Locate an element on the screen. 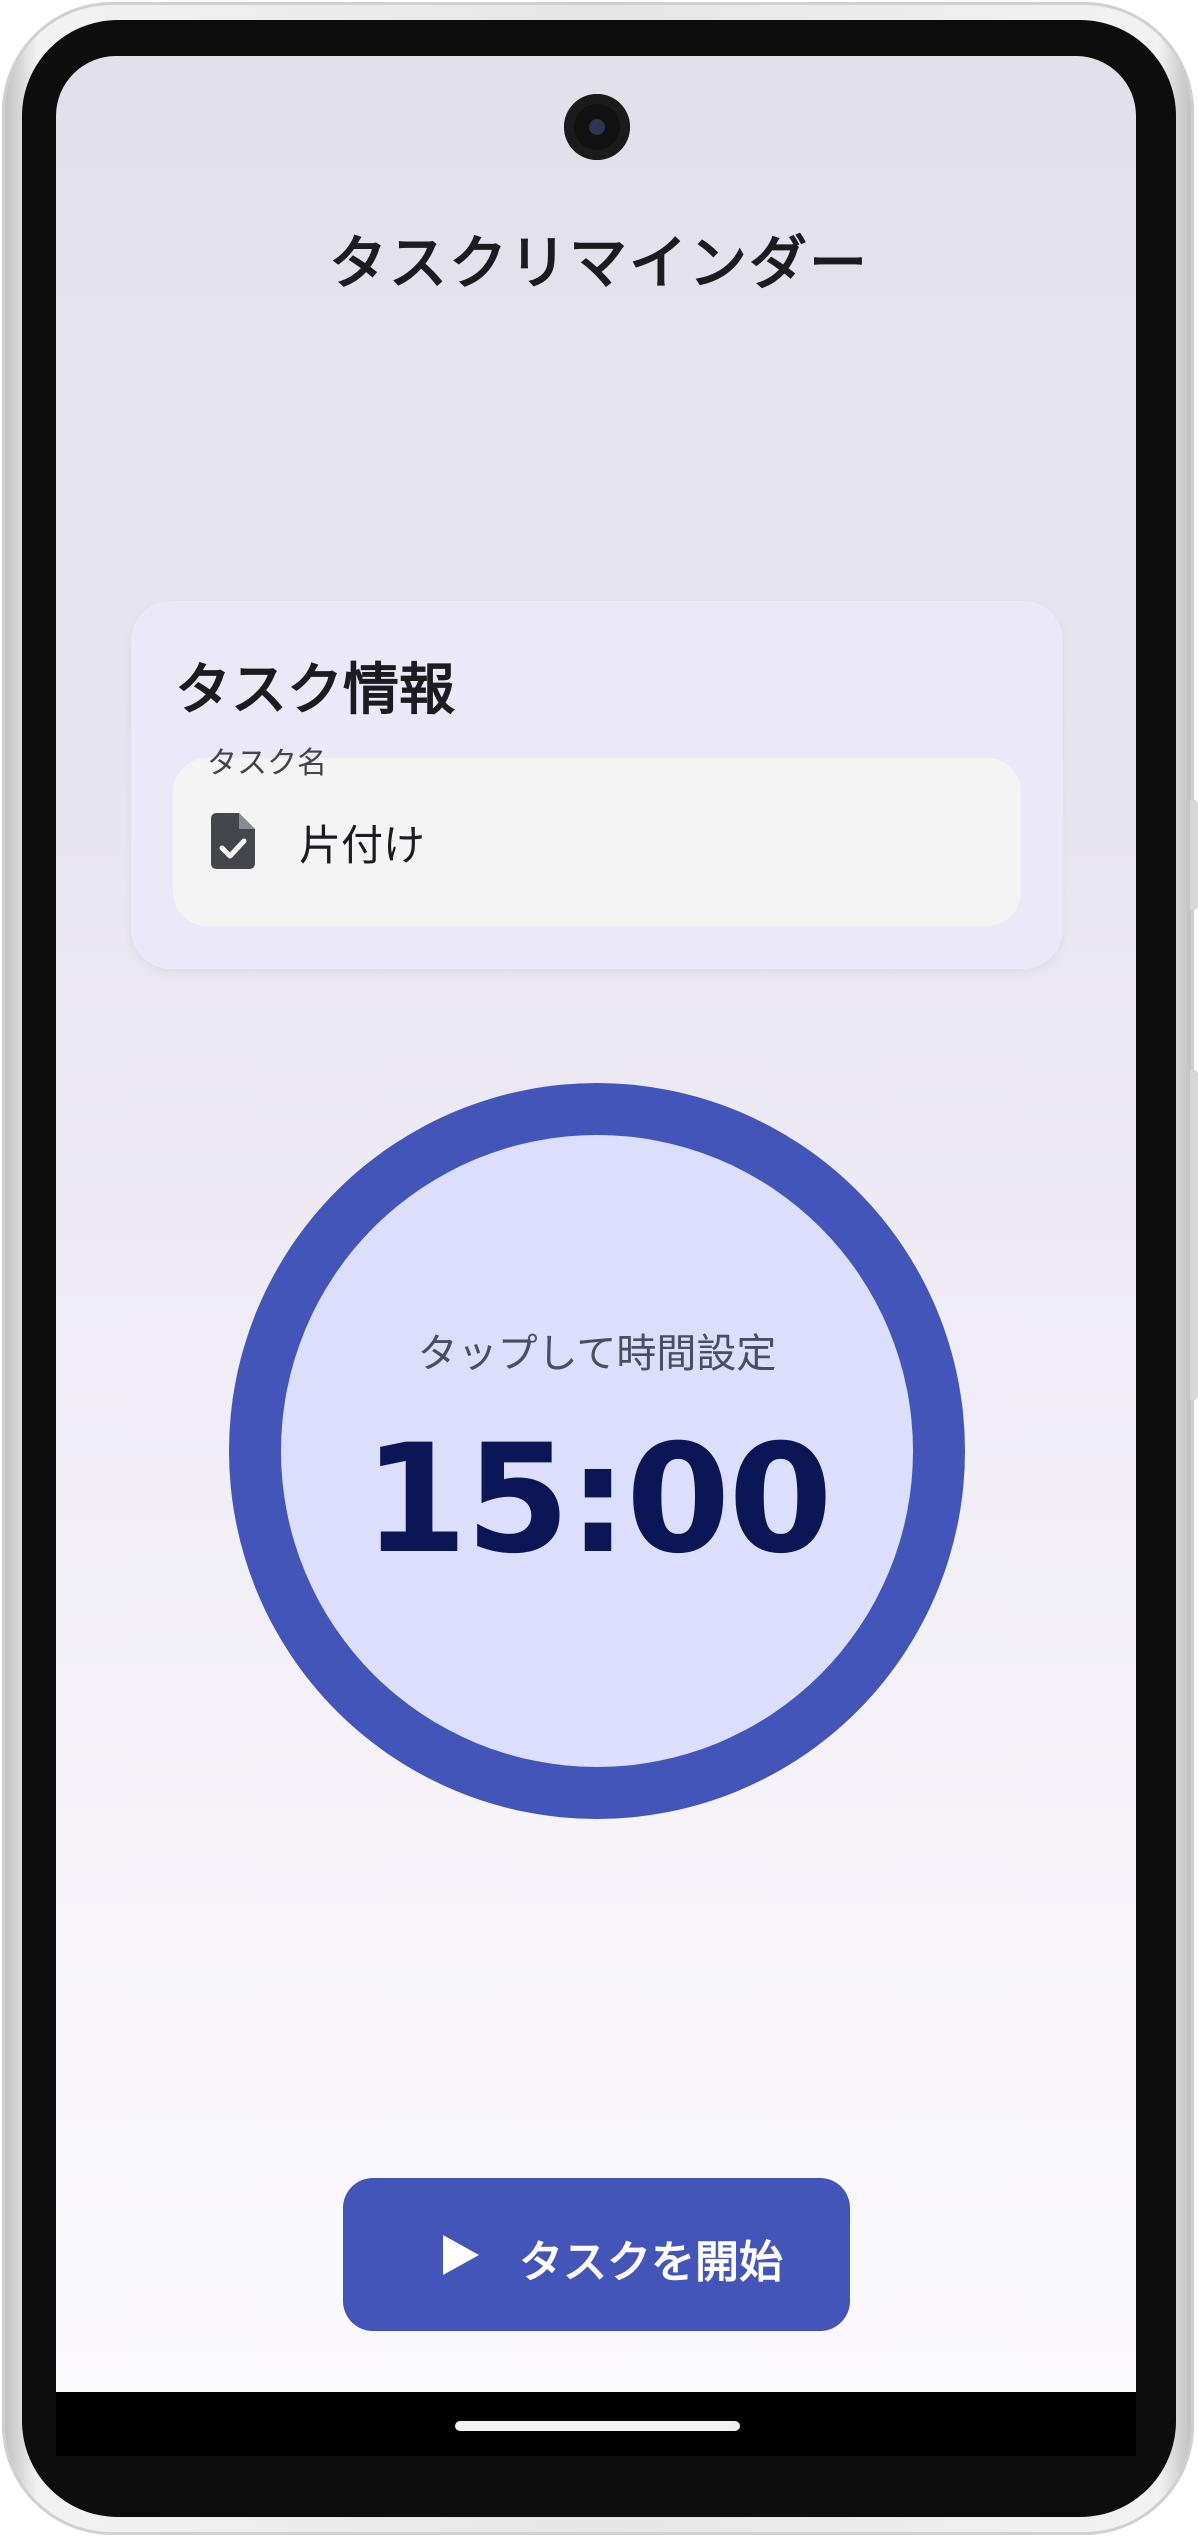 This screenshot has width=1198, height=2539. timer-value: 15:00 is located at coordinates (597, 1500).